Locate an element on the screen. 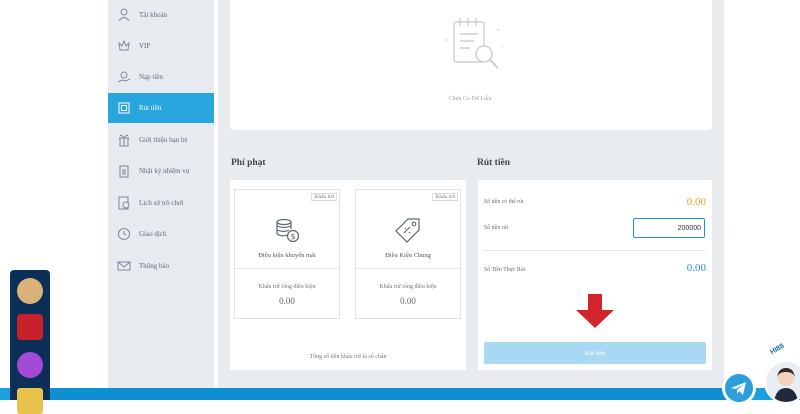  condition-name: Điều kiện khuyến mãi is located at coordinates (287, 255).